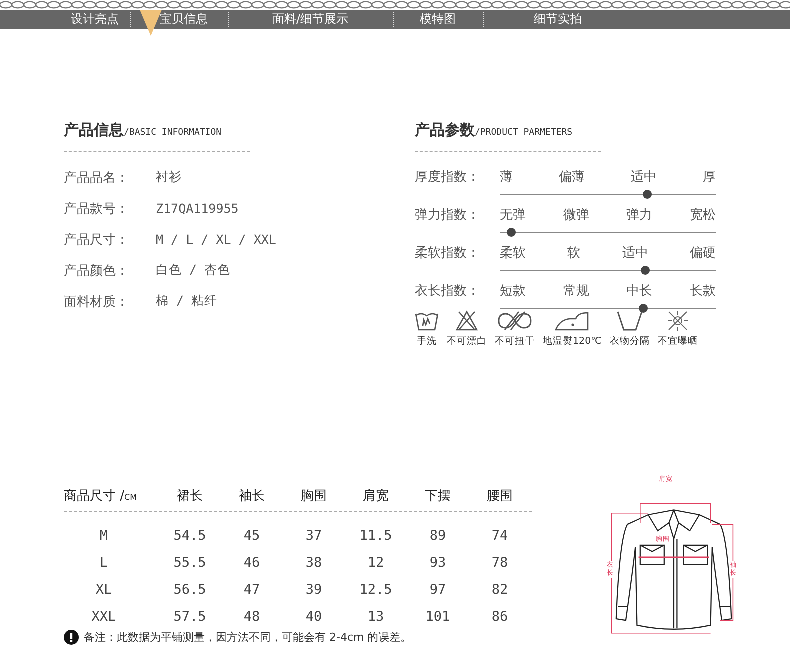  I want to click on column-header: 胸围, so click(314, 496).